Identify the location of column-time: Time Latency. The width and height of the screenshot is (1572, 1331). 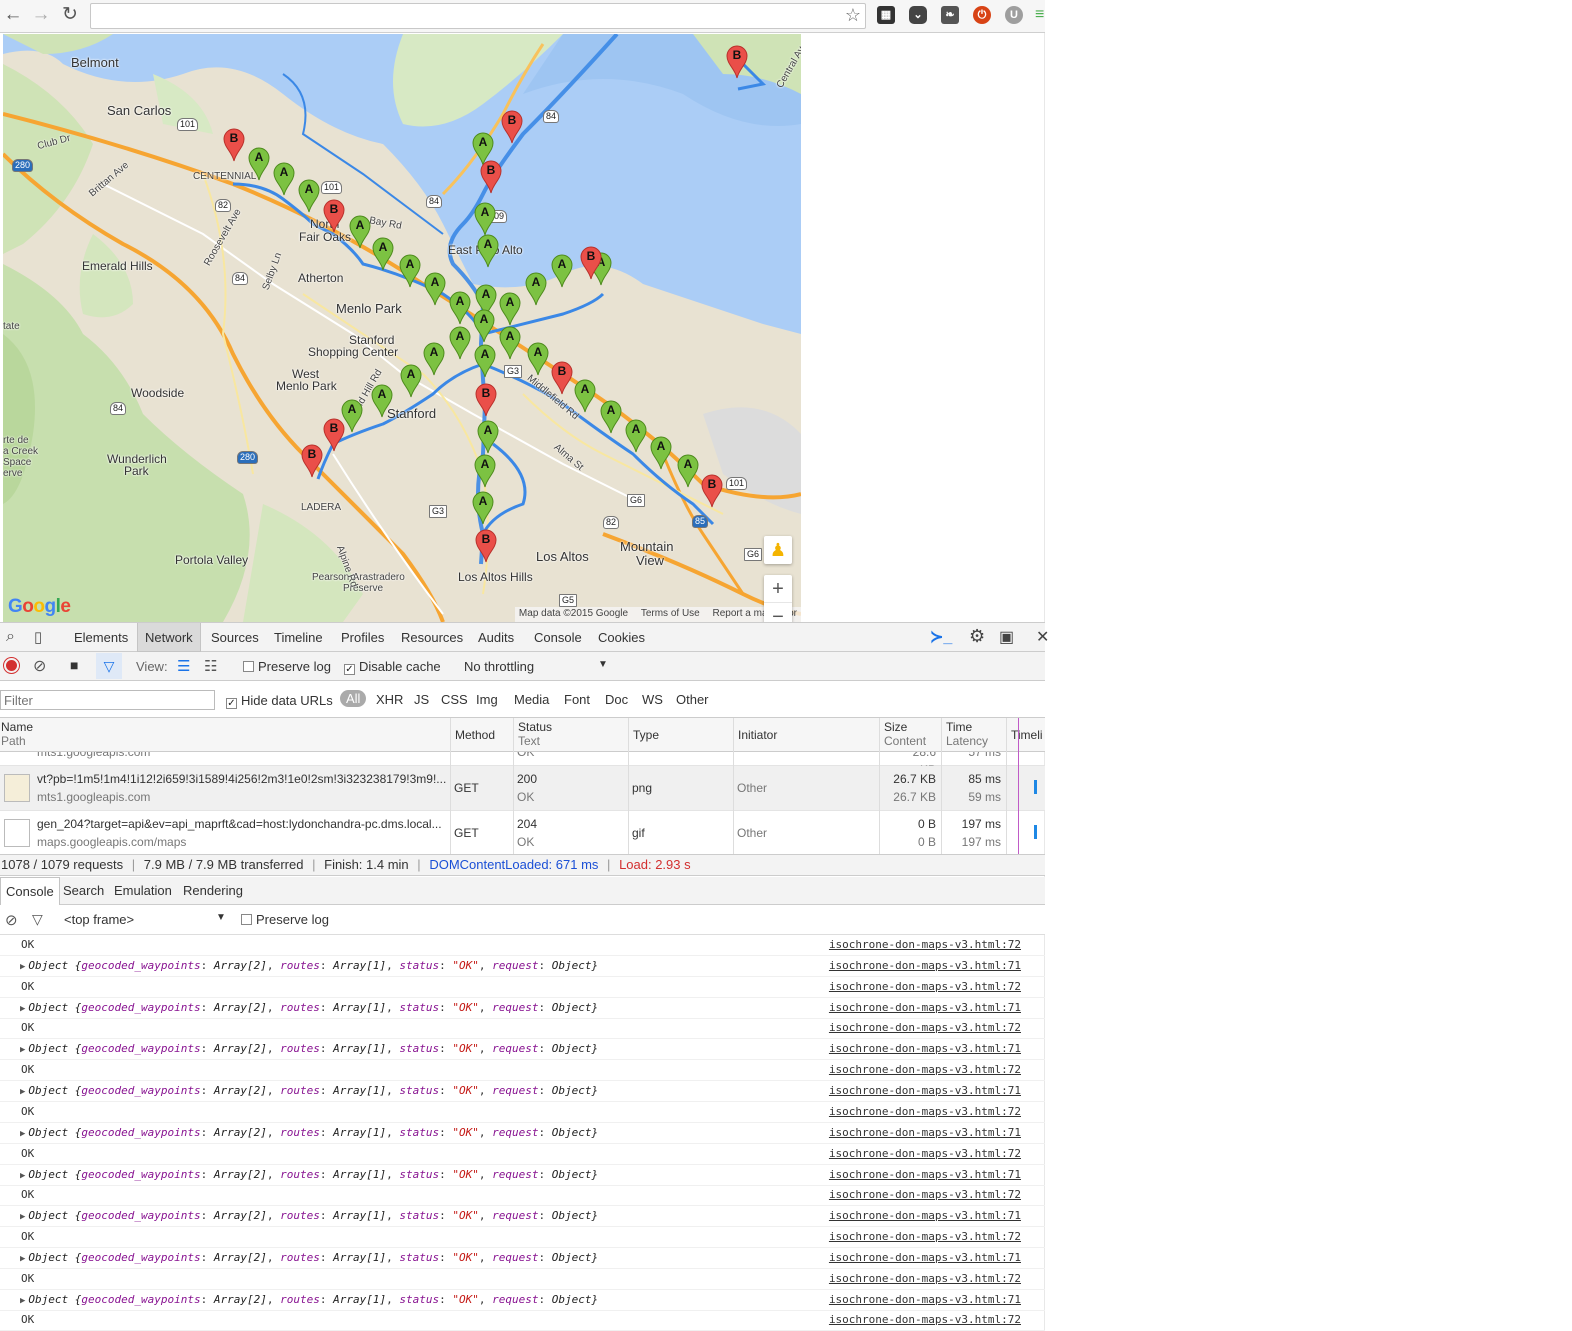
(973, 735).